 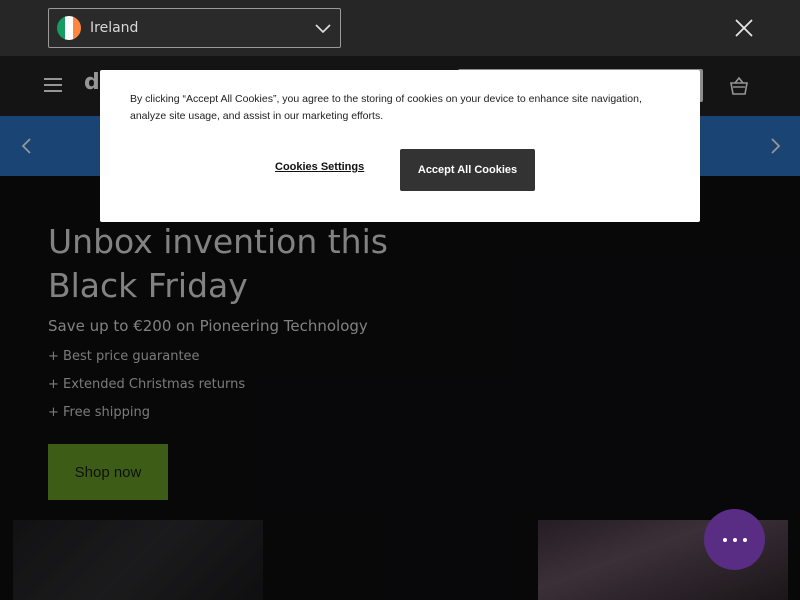 What do you see at coordinates (400, 28) in the screenshot?
I see `country-bar: Ireland` at bounding box center [400, 28].